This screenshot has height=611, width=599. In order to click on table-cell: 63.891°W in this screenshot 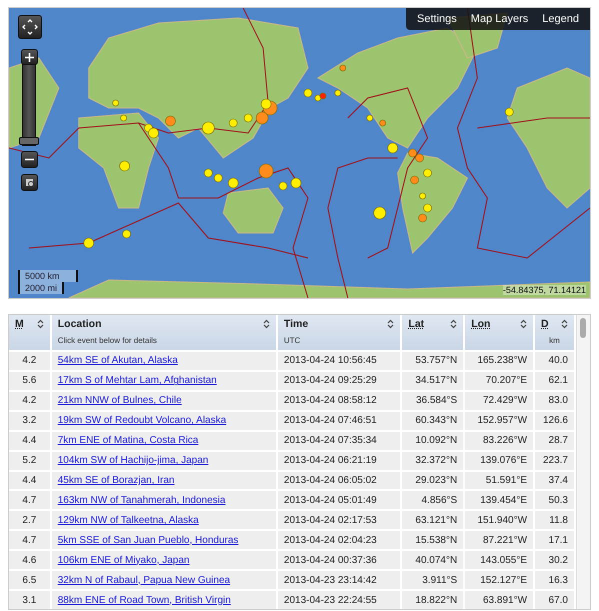, I will do `click(499, 599)`.